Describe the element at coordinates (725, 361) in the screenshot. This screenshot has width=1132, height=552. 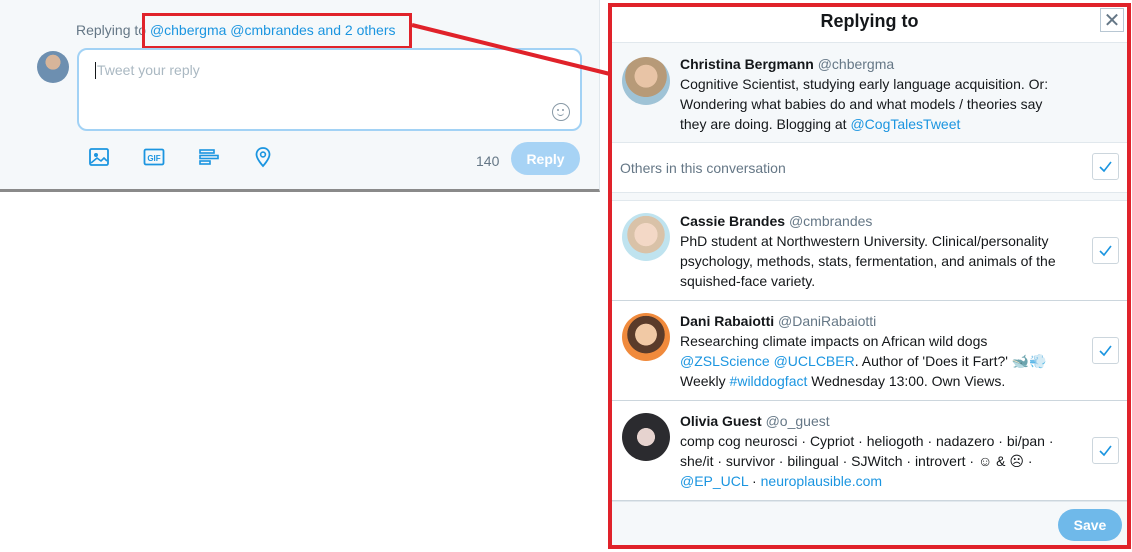
I see `bio-link: @ZSLScience` at that location.